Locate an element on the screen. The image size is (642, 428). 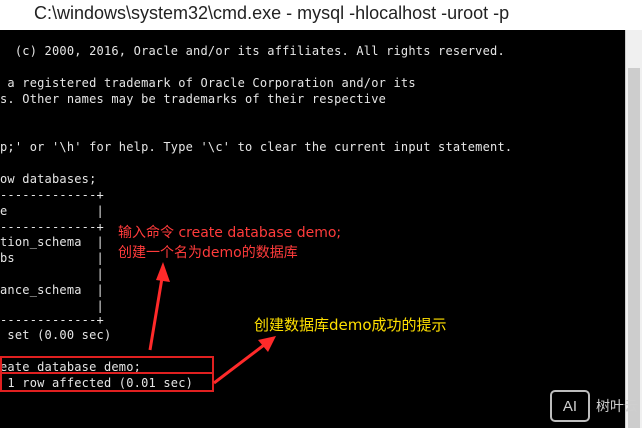
console-line: tion_schema | is located at coordinates (52, 242).